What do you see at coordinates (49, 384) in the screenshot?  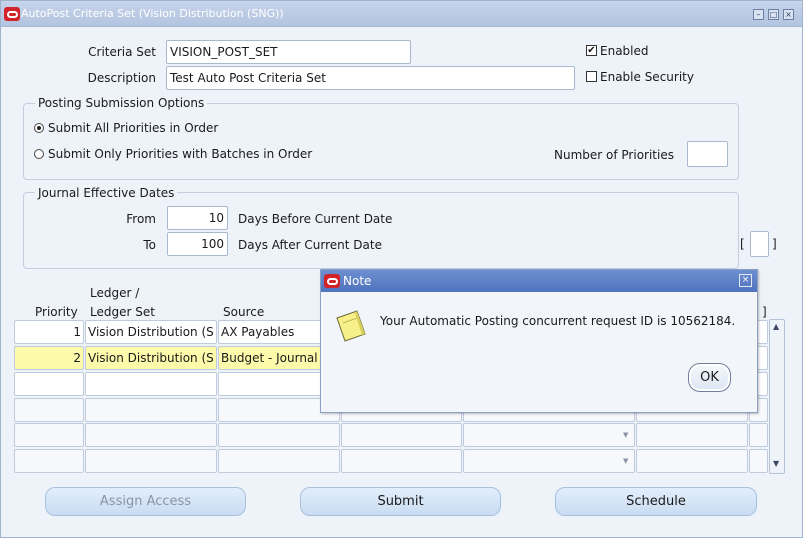 I see `row3-priority-cell` at bounding box center [49, 384].